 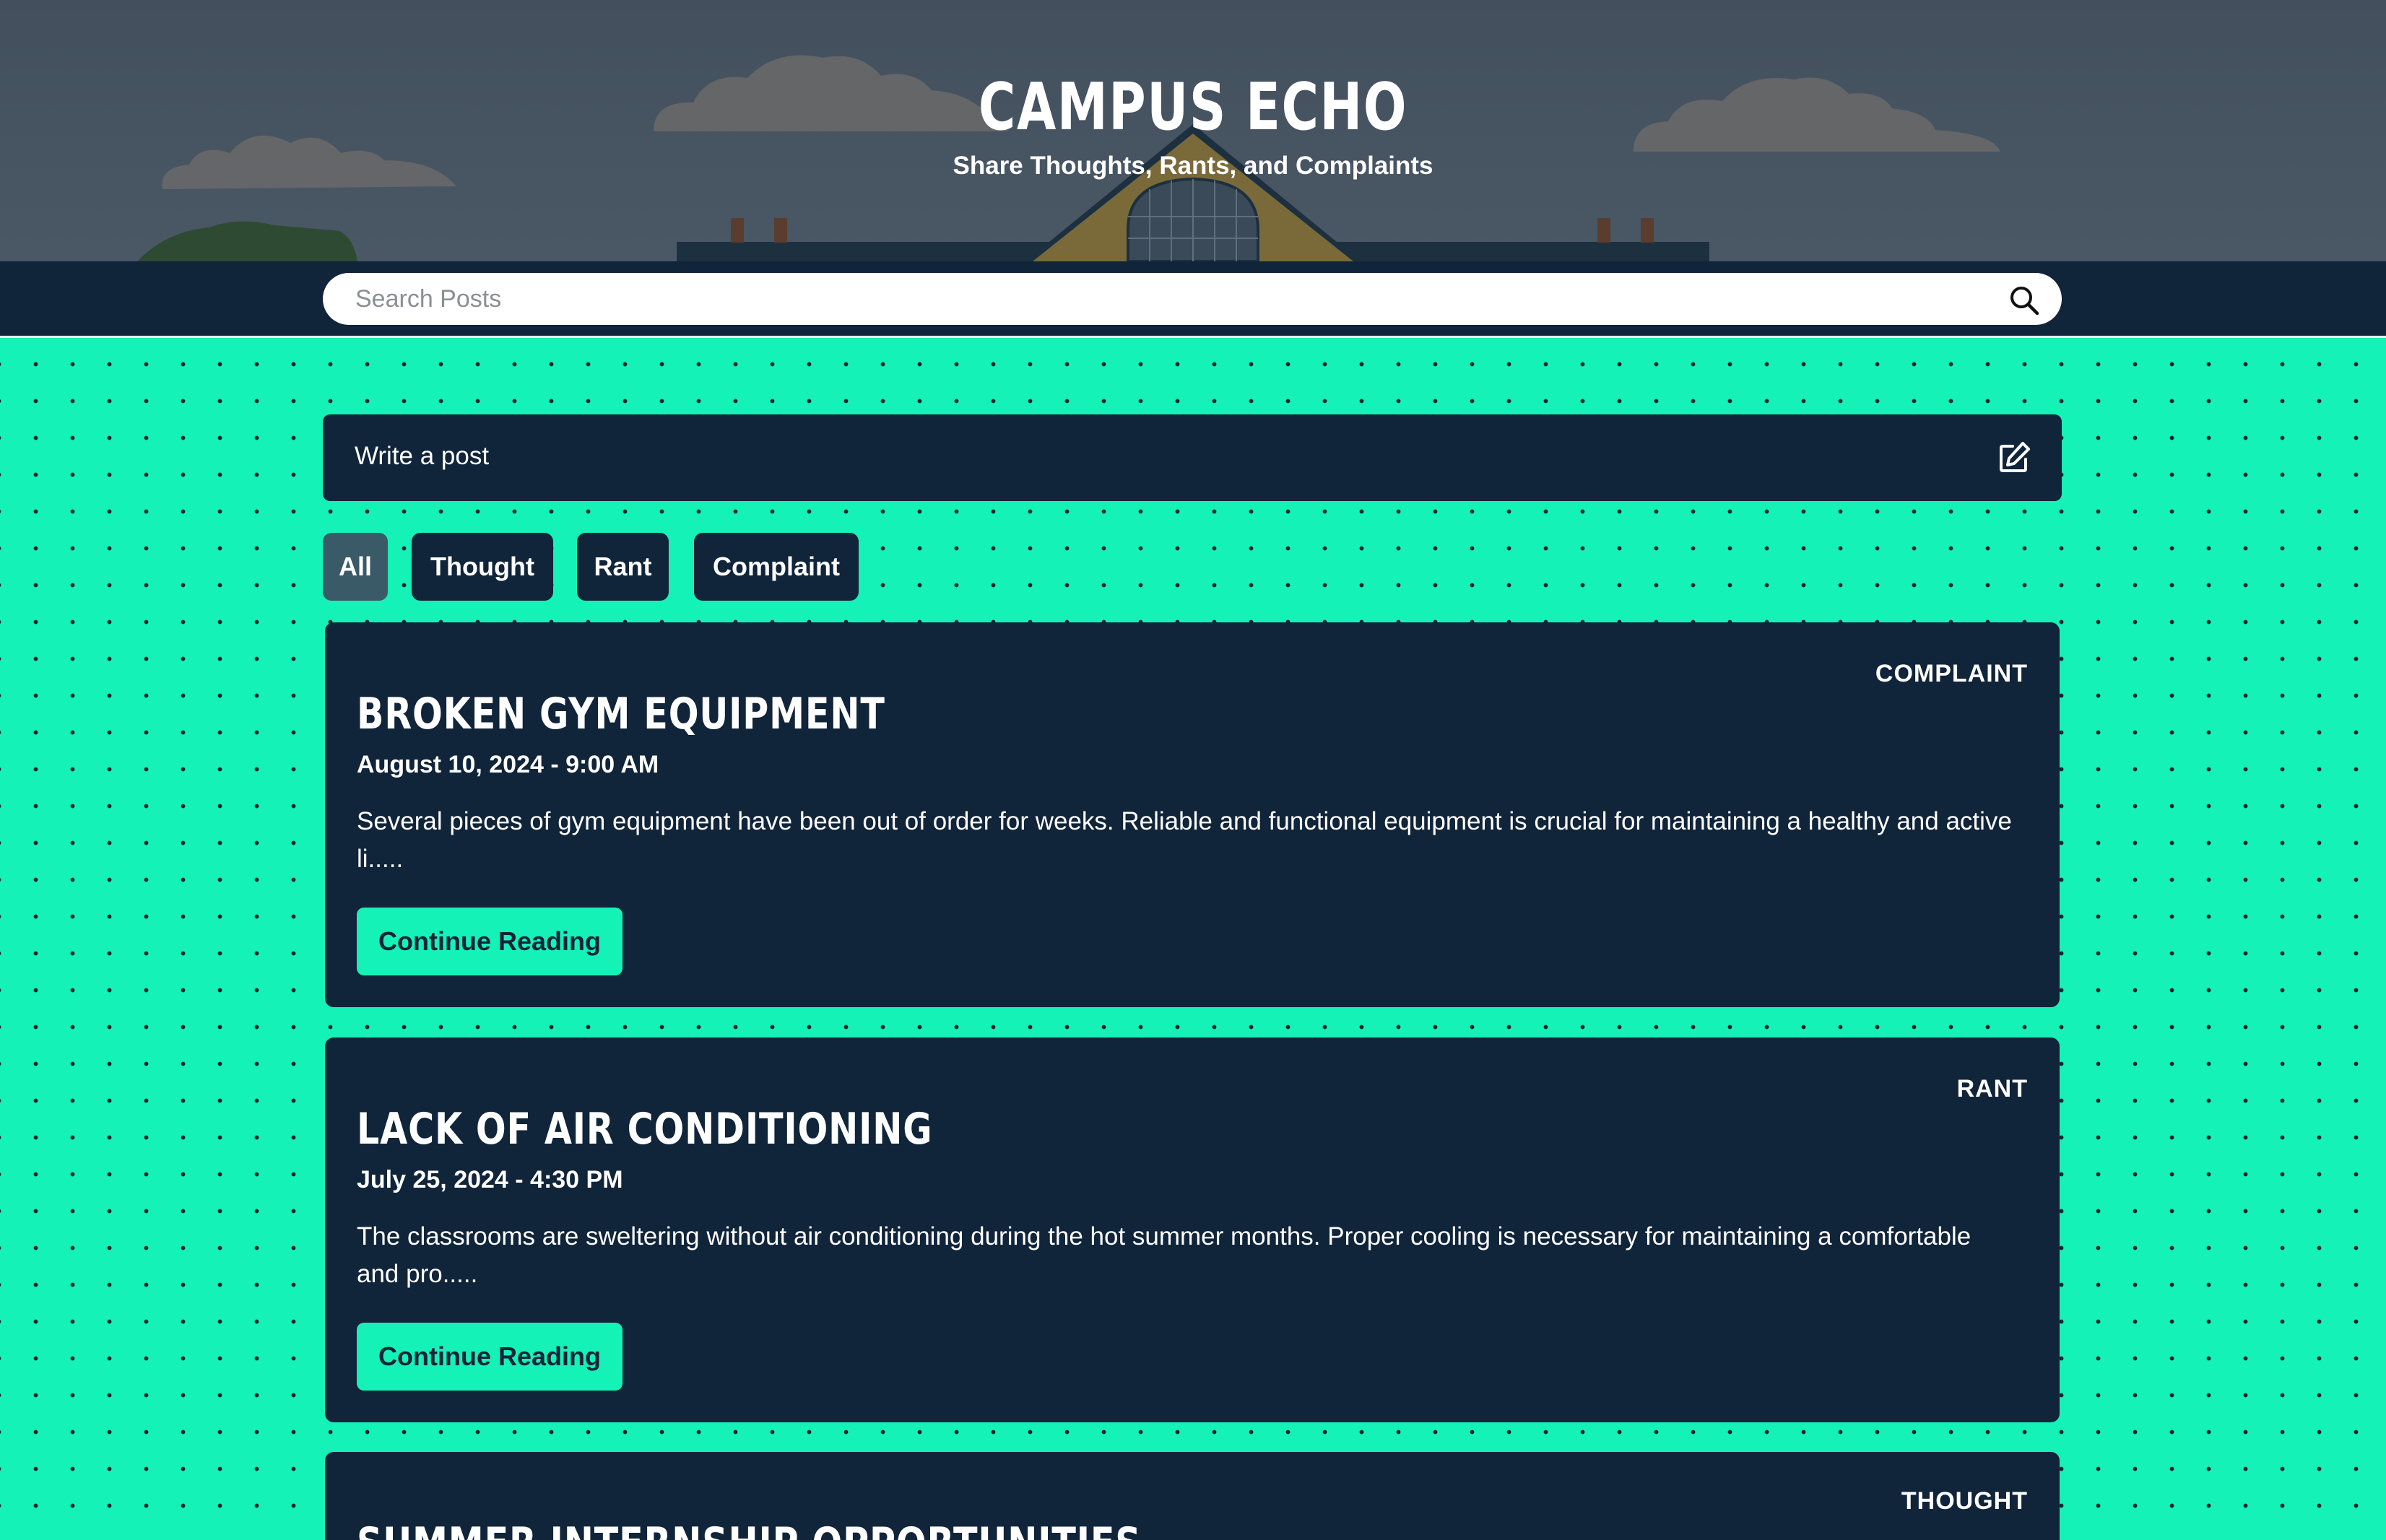 I want to click on write-post-label: Write a post, so click(x=423, y=456).